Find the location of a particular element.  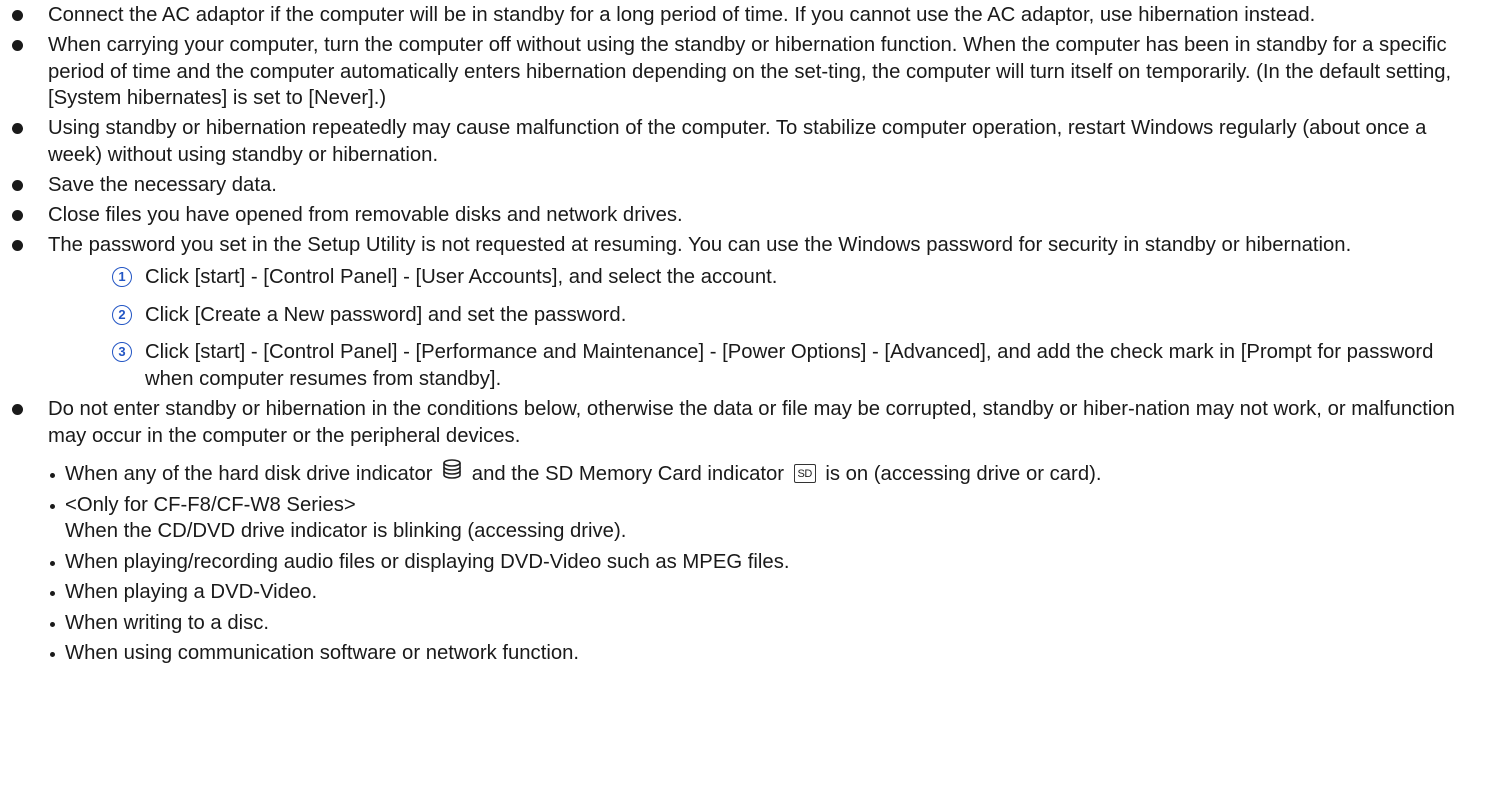

hard-disk-drive-icon is located at coordinates (452, 473).